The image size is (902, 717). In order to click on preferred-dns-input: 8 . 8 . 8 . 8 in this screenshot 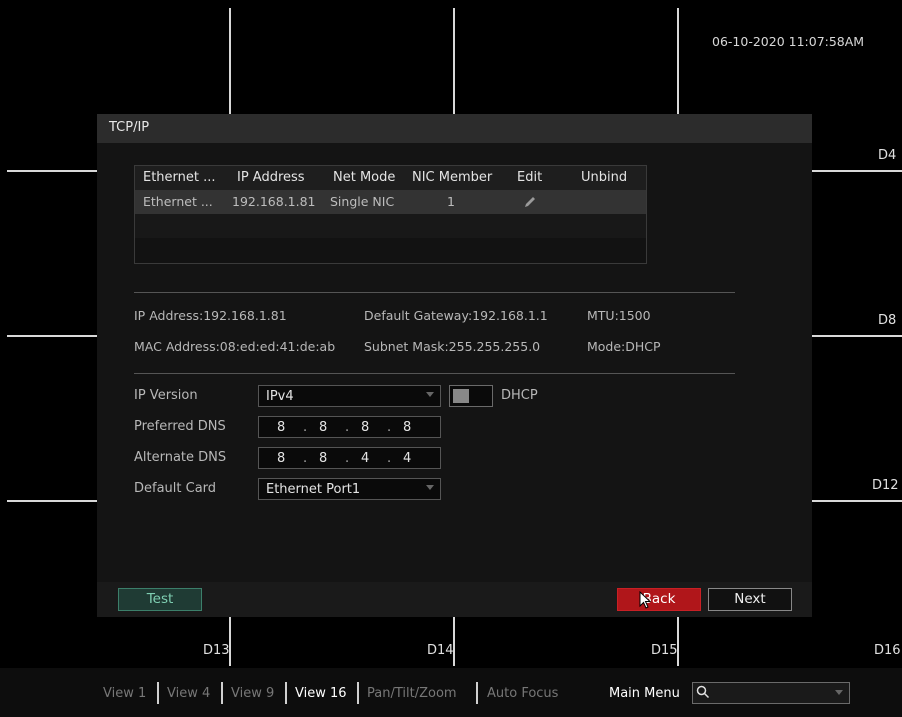, I will do `click(349, 427)`.